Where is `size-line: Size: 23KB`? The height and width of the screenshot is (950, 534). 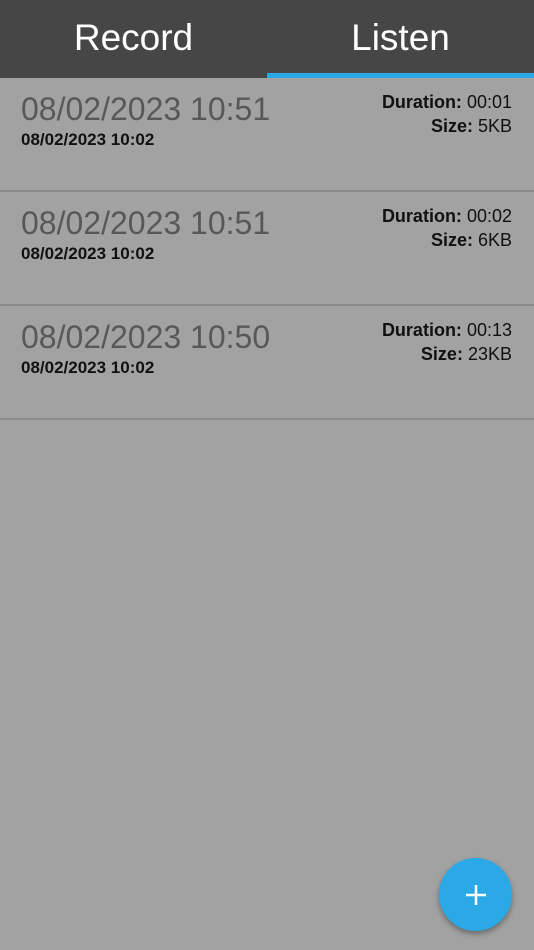 size-line: Size: 23KB is located at coordinates (447, 354).